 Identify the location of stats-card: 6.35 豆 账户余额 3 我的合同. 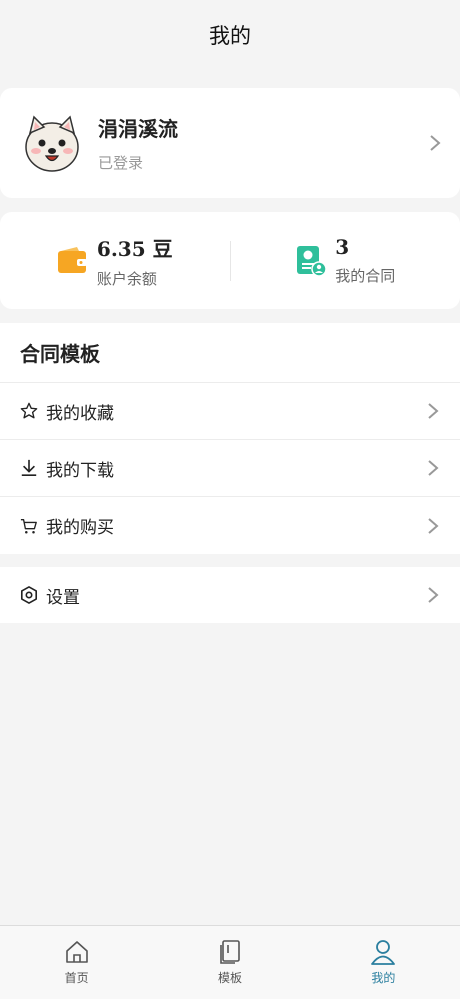
(230, 260).